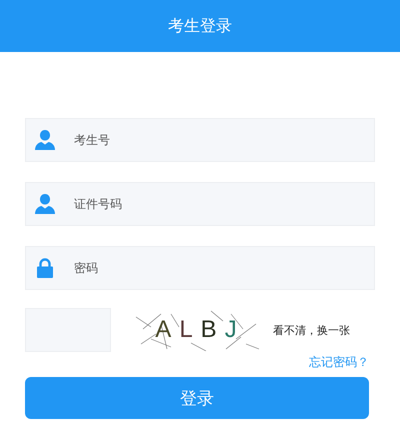  What do you see at coordinates (196, 330) in the screenshot?
I see `captcha-image: A L B J` at bounding box center [196, 330].